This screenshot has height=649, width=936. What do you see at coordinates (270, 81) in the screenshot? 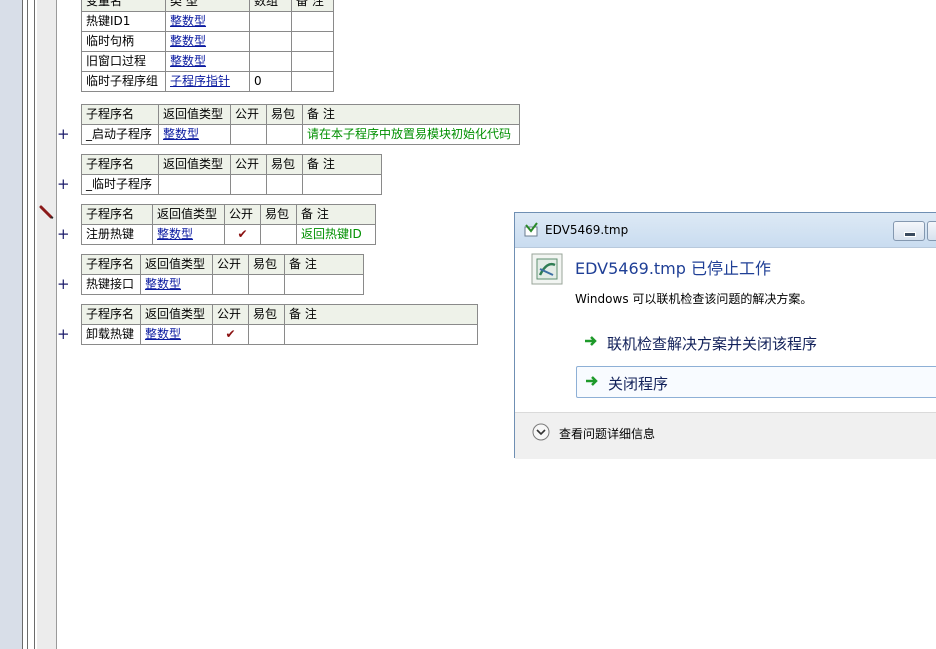
I see `var-array: 0` at bounding box center [270, 81].